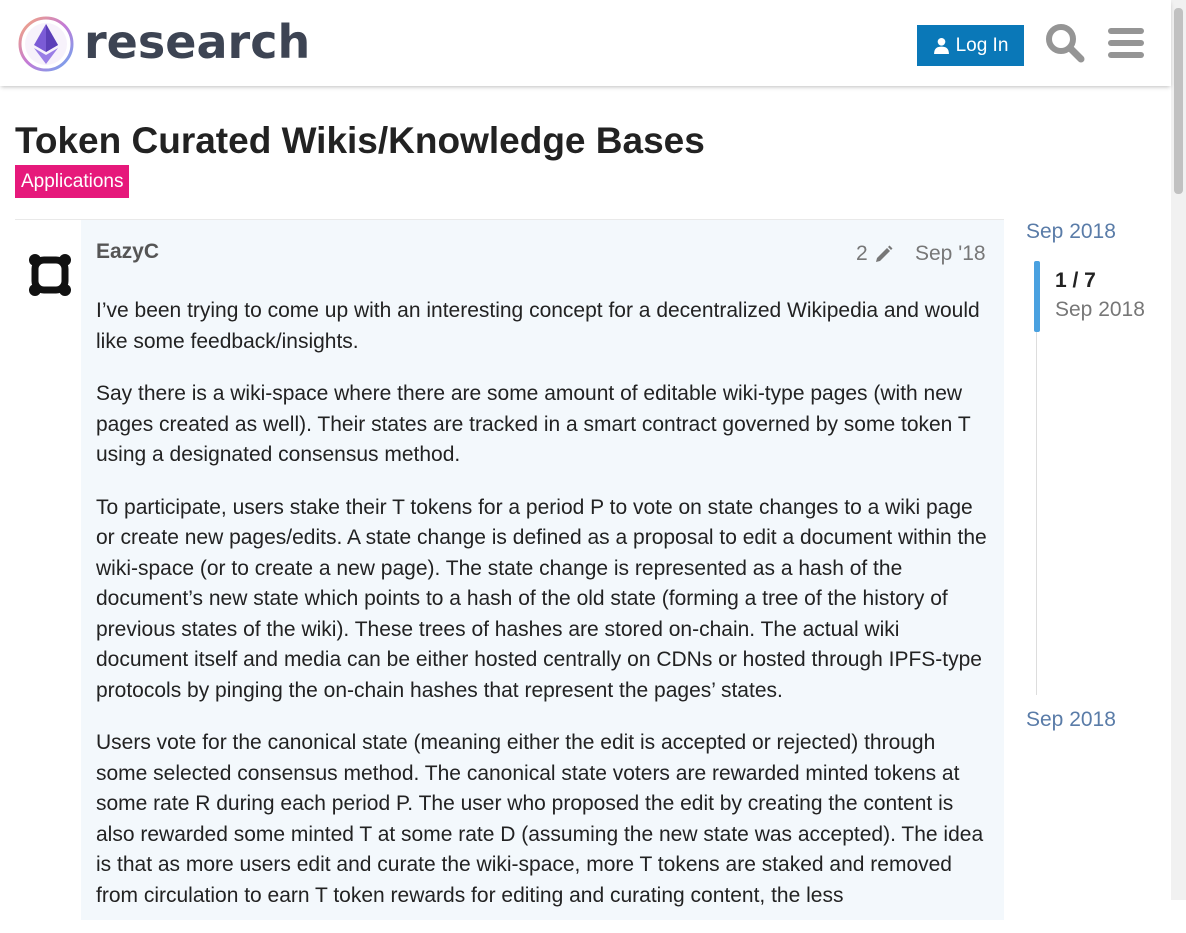 Image resolution: width=1186 pixels, height=933 pixels. Describe the element at coordinates (1100, 309) in the screenshot. I see `timeline-position-date: Sep 2018` at that location.